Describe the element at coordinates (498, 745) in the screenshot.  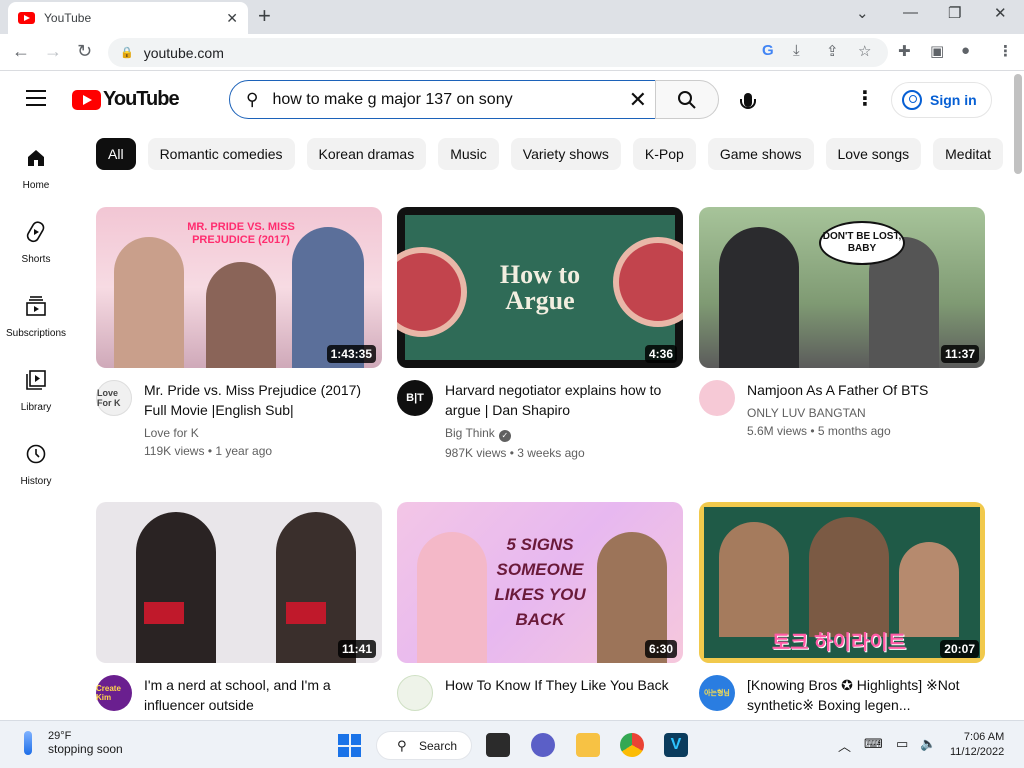
I see `task-view-icon` at that location.